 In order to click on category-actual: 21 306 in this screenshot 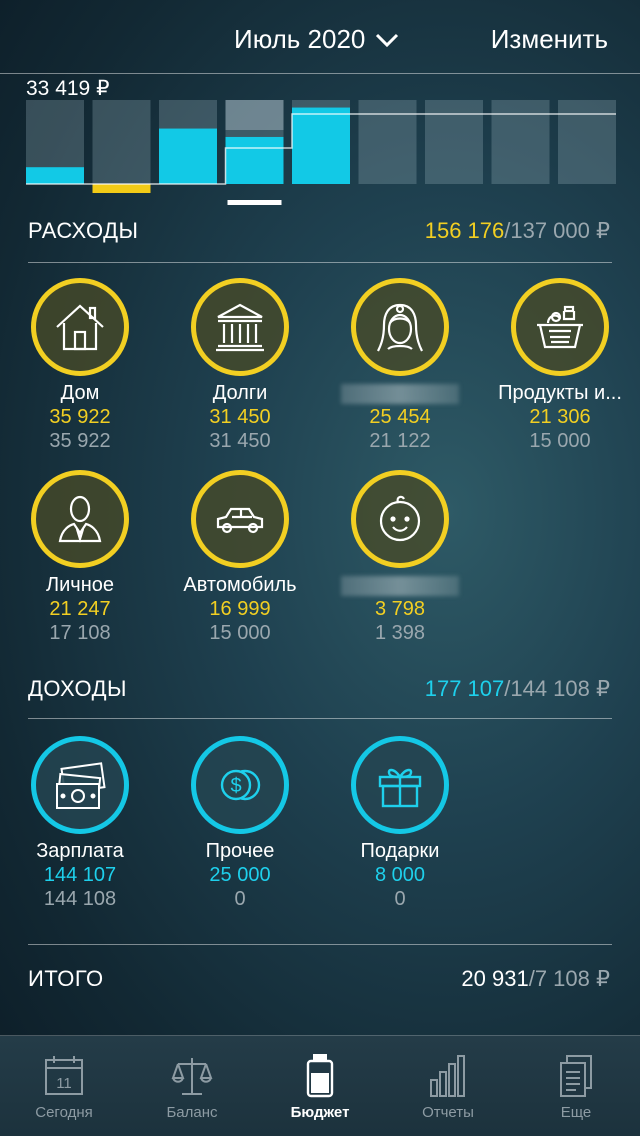, I will do `click(560, 417)`.